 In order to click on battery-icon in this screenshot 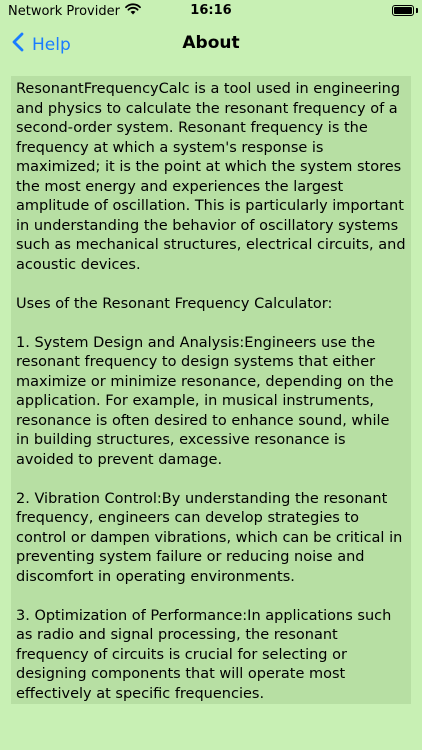, I will do `click(403, 10)`.